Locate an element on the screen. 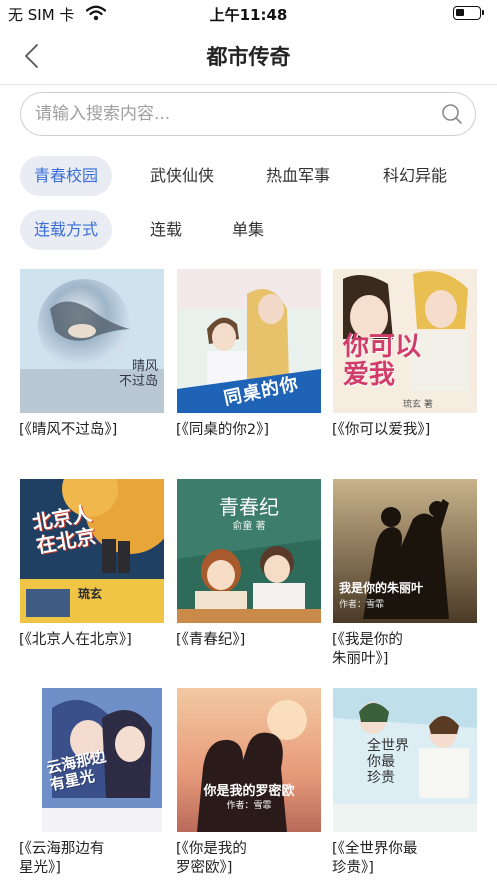  book-cover: 我是你的朱丽叶 作者：雪霏 is located at coordinates (405, 551).